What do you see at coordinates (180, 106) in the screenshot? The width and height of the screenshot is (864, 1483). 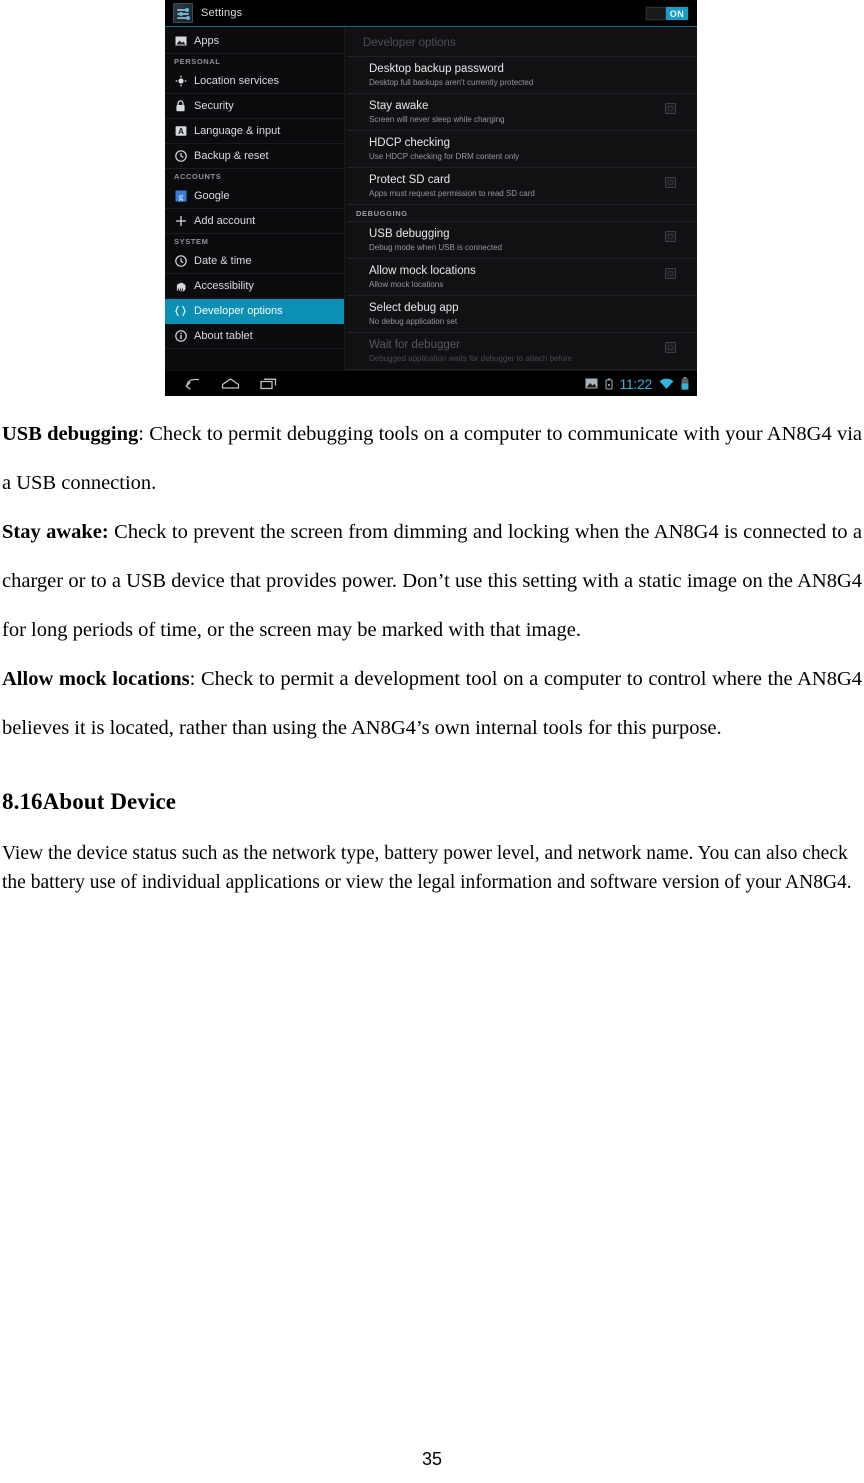 I see `lock-icon` at bounding box center [180, 106].